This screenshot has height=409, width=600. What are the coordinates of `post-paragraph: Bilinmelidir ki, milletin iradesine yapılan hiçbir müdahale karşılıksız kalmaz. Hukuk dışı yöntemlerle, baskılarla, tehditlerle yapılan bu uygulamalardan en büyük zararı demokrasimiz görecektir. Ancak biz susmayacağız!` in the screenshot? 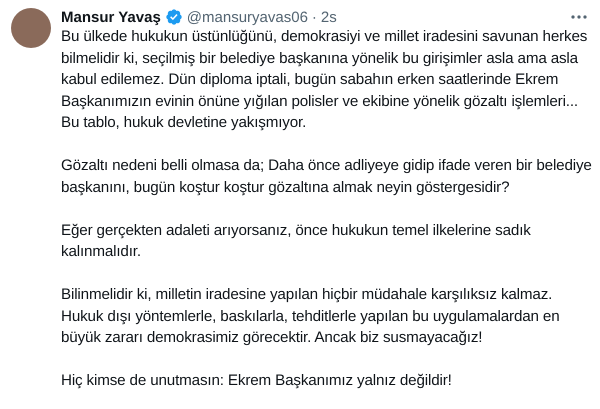 It's located at (311, 316).